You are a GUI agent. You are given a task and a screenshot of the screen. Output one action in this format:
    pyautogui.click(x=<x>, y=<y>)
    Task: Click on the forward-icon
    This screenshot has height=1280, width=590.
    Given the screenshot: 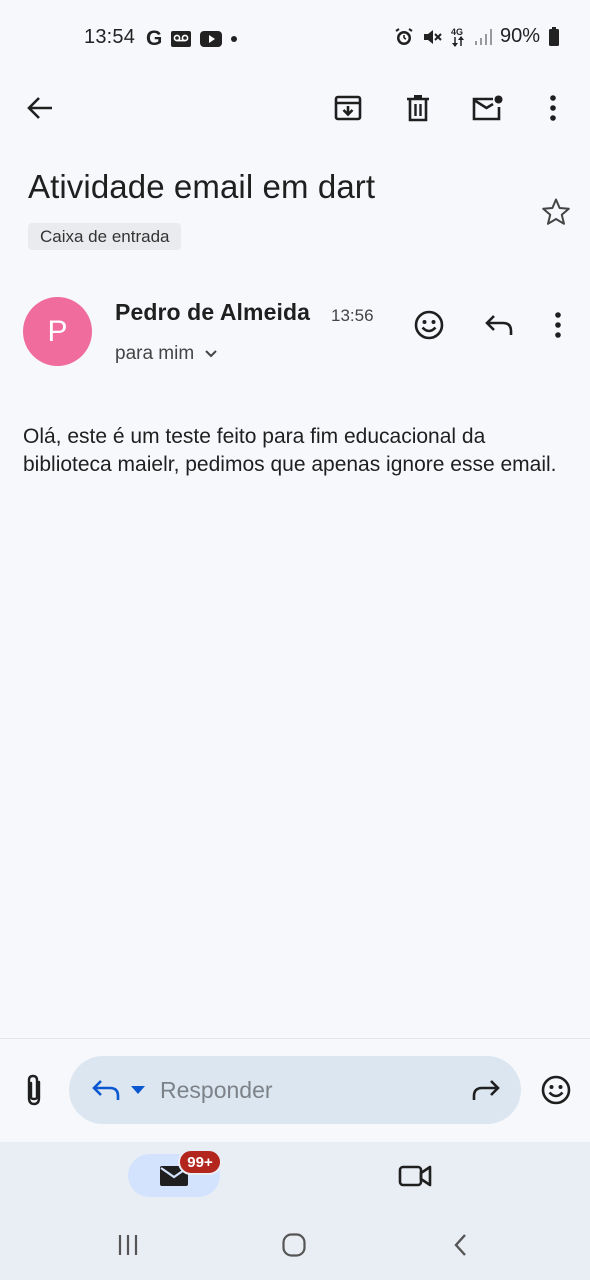 What is the action you would take?
    pyautogui.click(x=486, y=1090)
    